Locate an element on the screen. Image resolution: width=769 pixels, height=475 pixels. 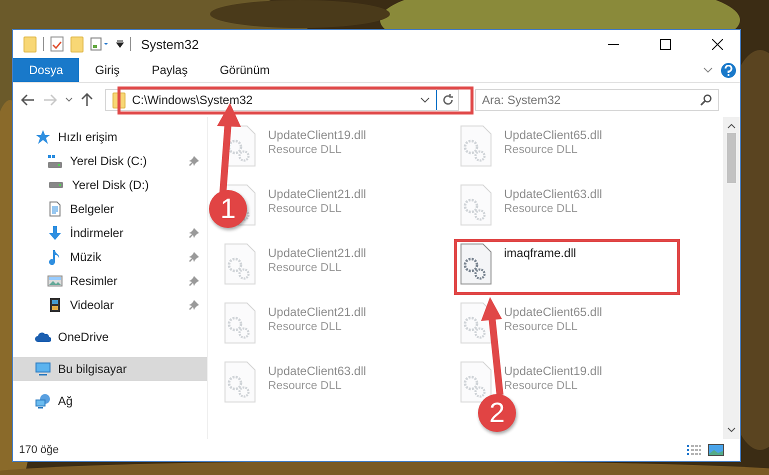
sidebar-item: Yerel Disk (D:) is located at coordinates (110, 185).